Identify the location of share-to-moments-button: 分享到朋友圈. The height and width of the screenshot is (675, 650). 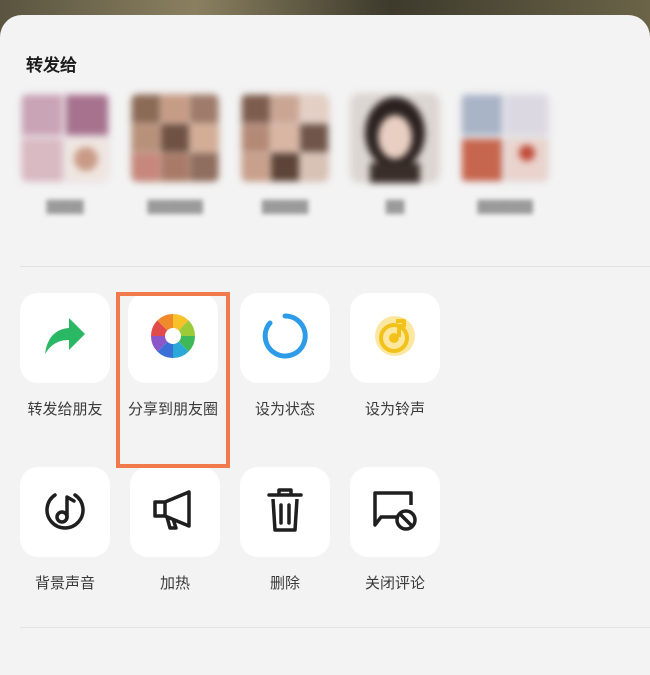
(173, 357).